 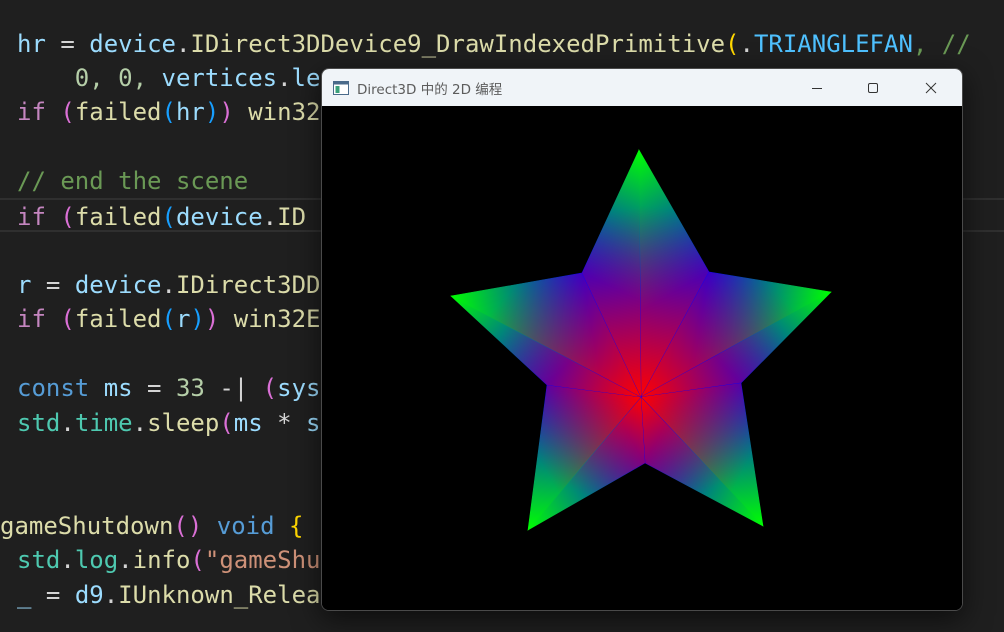 I want to click on maximize-button, so click(x=873, y=87).